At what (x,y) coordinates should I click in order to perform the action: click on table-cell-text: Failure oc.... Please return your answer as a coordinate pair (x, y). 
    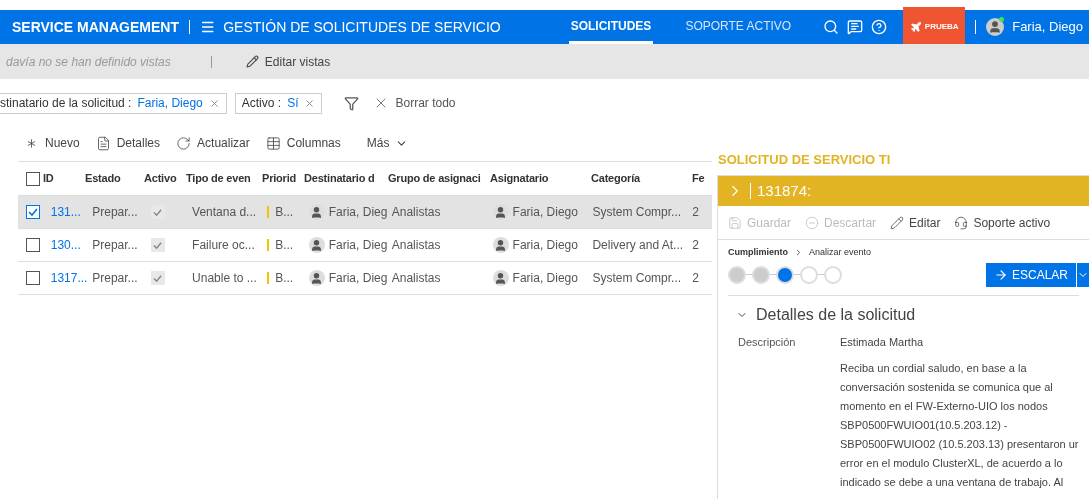
    Looking at the image, I should click on (224, 245).